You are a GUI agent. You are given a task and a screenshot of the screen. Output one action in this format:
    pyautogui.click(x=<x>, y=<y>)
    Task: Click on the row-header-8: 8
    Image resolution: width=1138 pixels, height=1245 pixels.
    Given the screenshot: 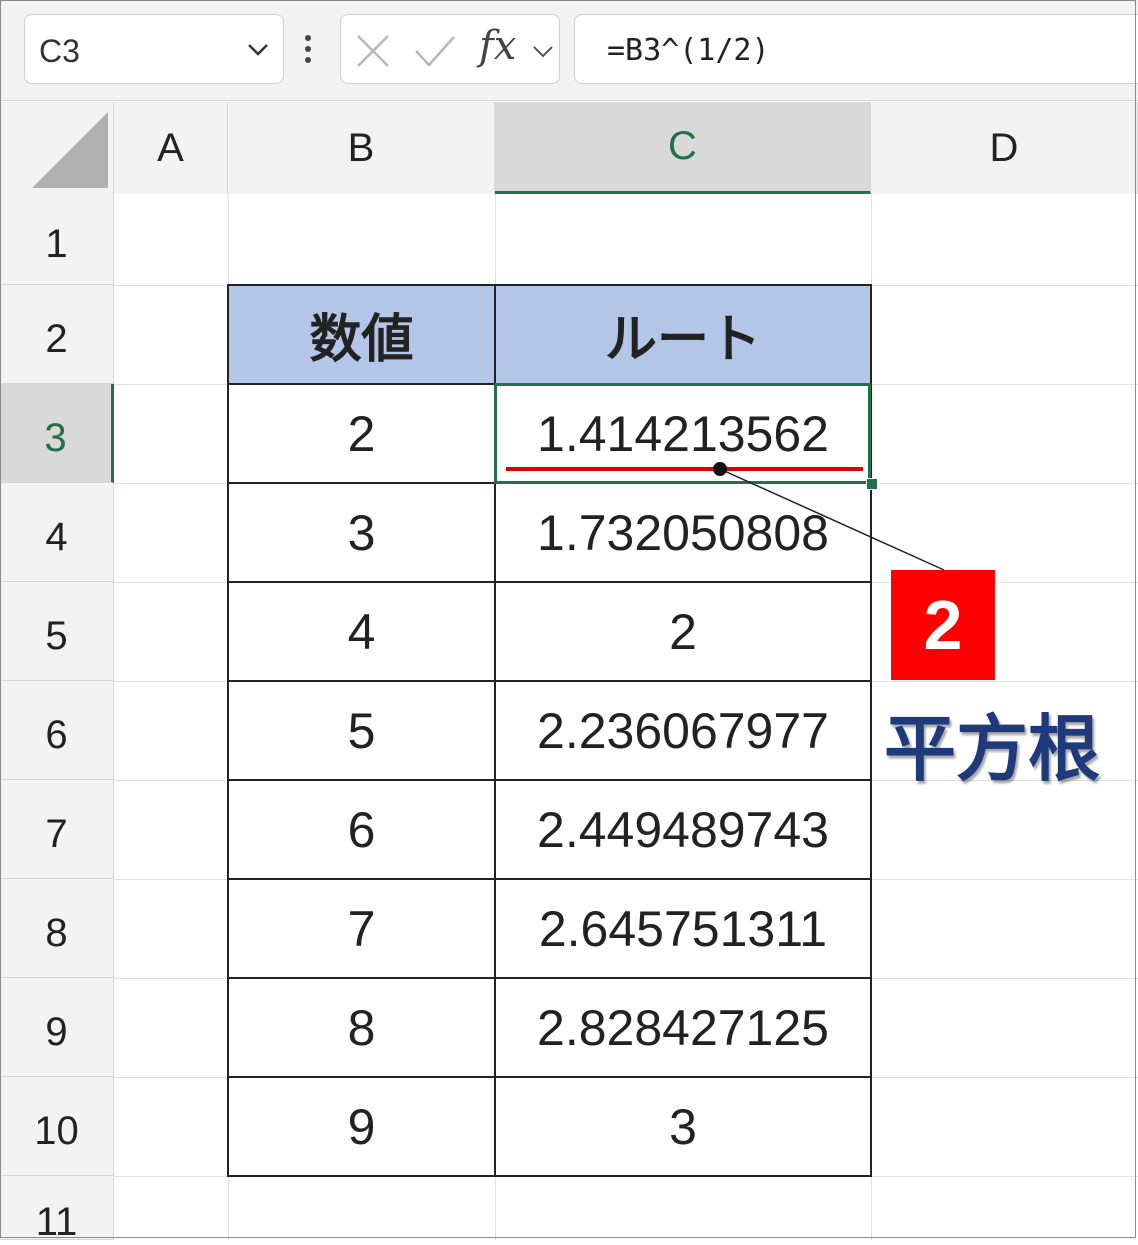 What is the action you would take?
    pyautogui.click(x=57, y=928)
    